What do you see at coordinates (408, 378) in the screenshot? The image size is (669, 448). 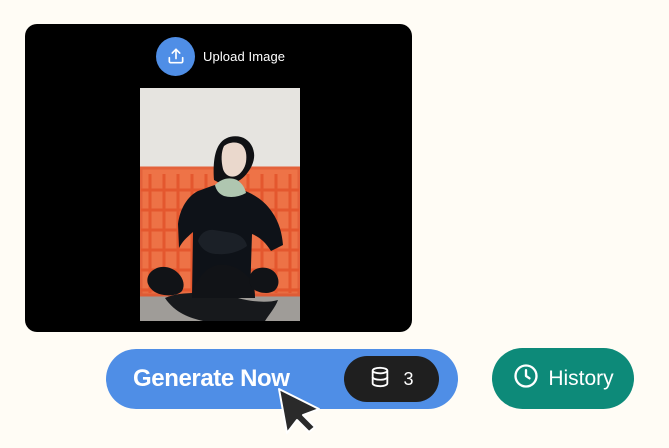 I see `credits-count: 3` at bounding box center [408, 378].